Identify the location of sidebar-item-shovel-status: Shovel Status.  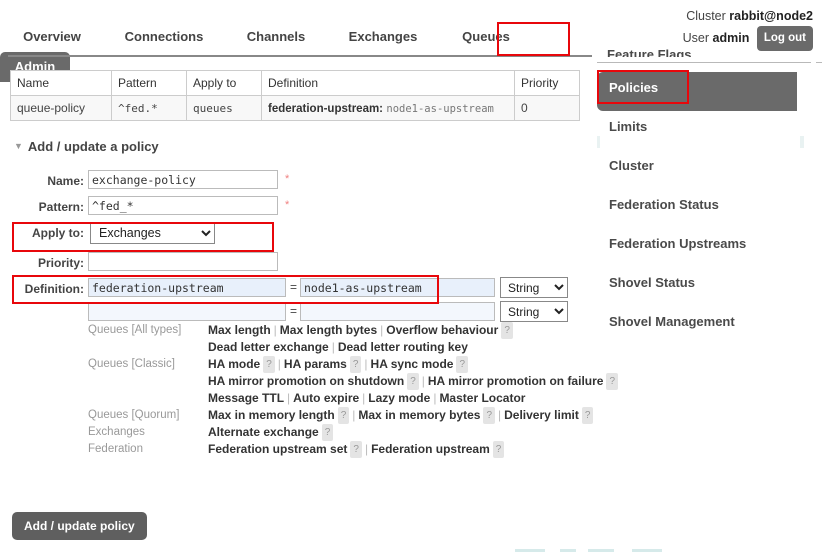
(710, 286).